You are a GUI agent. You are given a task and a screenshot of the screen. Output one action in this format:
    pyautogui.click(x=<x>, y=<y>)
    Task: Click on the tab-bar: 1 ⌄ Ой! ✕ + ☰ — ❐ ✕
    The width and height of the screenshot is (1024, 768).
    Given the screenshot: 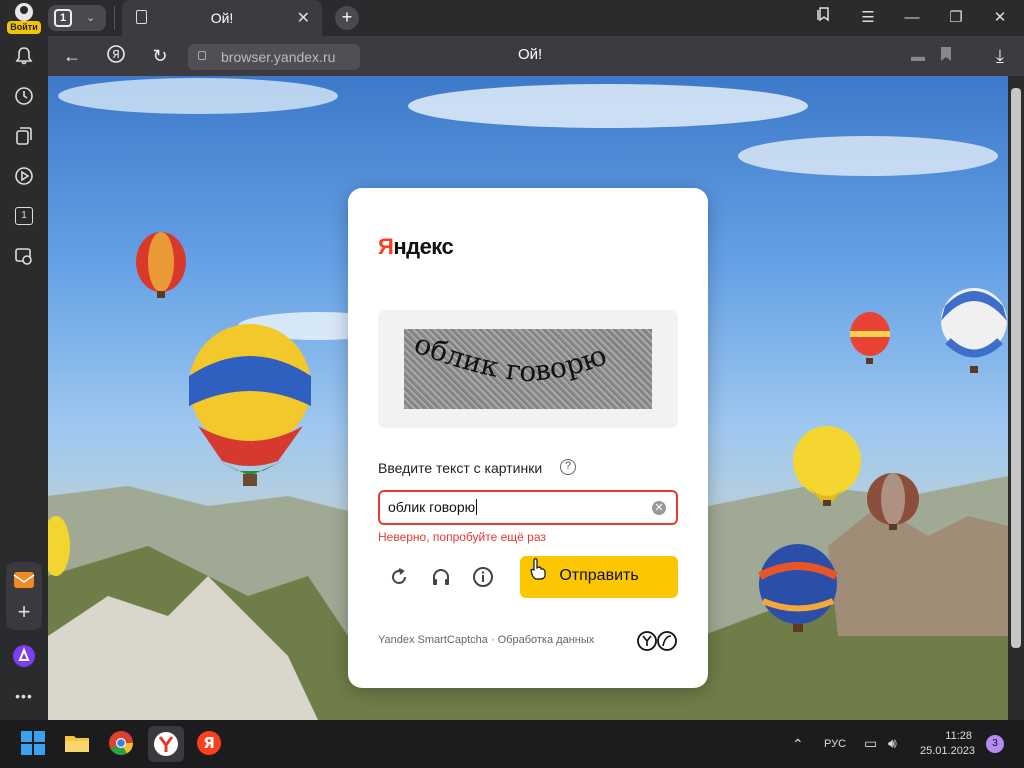 What is the action you would take?
    pyautogui.click(x=536, y=18)
    